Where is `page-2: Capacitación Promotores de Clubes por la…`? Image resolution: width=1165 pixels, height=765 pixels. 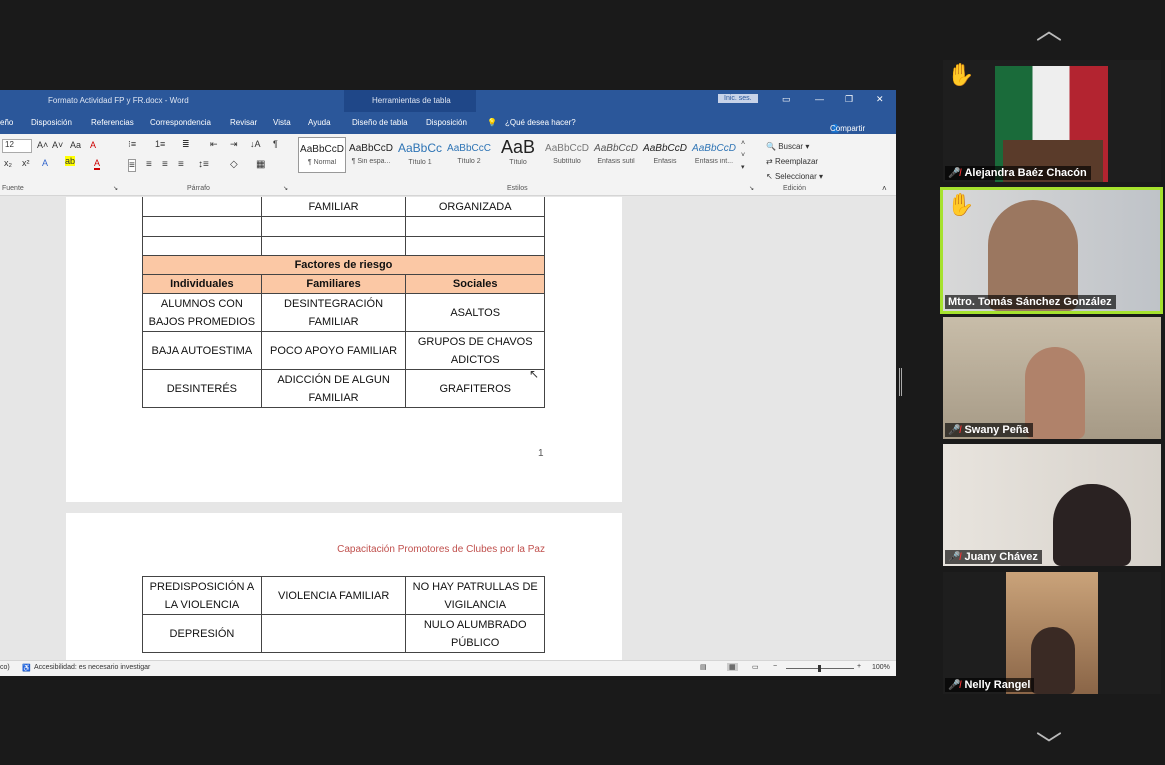
page-2: Capacitación Promotores de Clubes por la… is located at coordinates (344, 586).